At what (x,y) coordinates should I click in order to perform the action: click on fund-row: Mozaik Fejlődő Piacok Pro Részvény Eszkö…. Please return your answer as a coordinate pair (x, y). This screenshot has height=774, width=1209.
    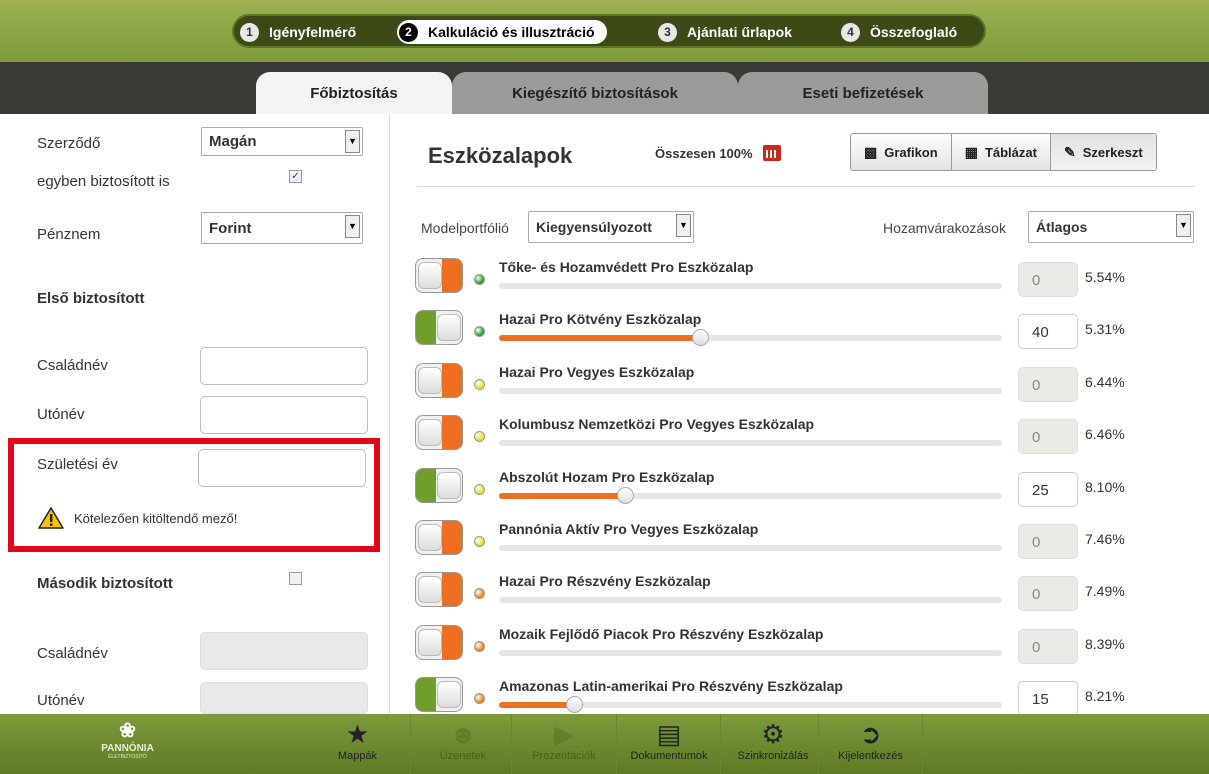
    Looking at the image, I should click on (810, 649).